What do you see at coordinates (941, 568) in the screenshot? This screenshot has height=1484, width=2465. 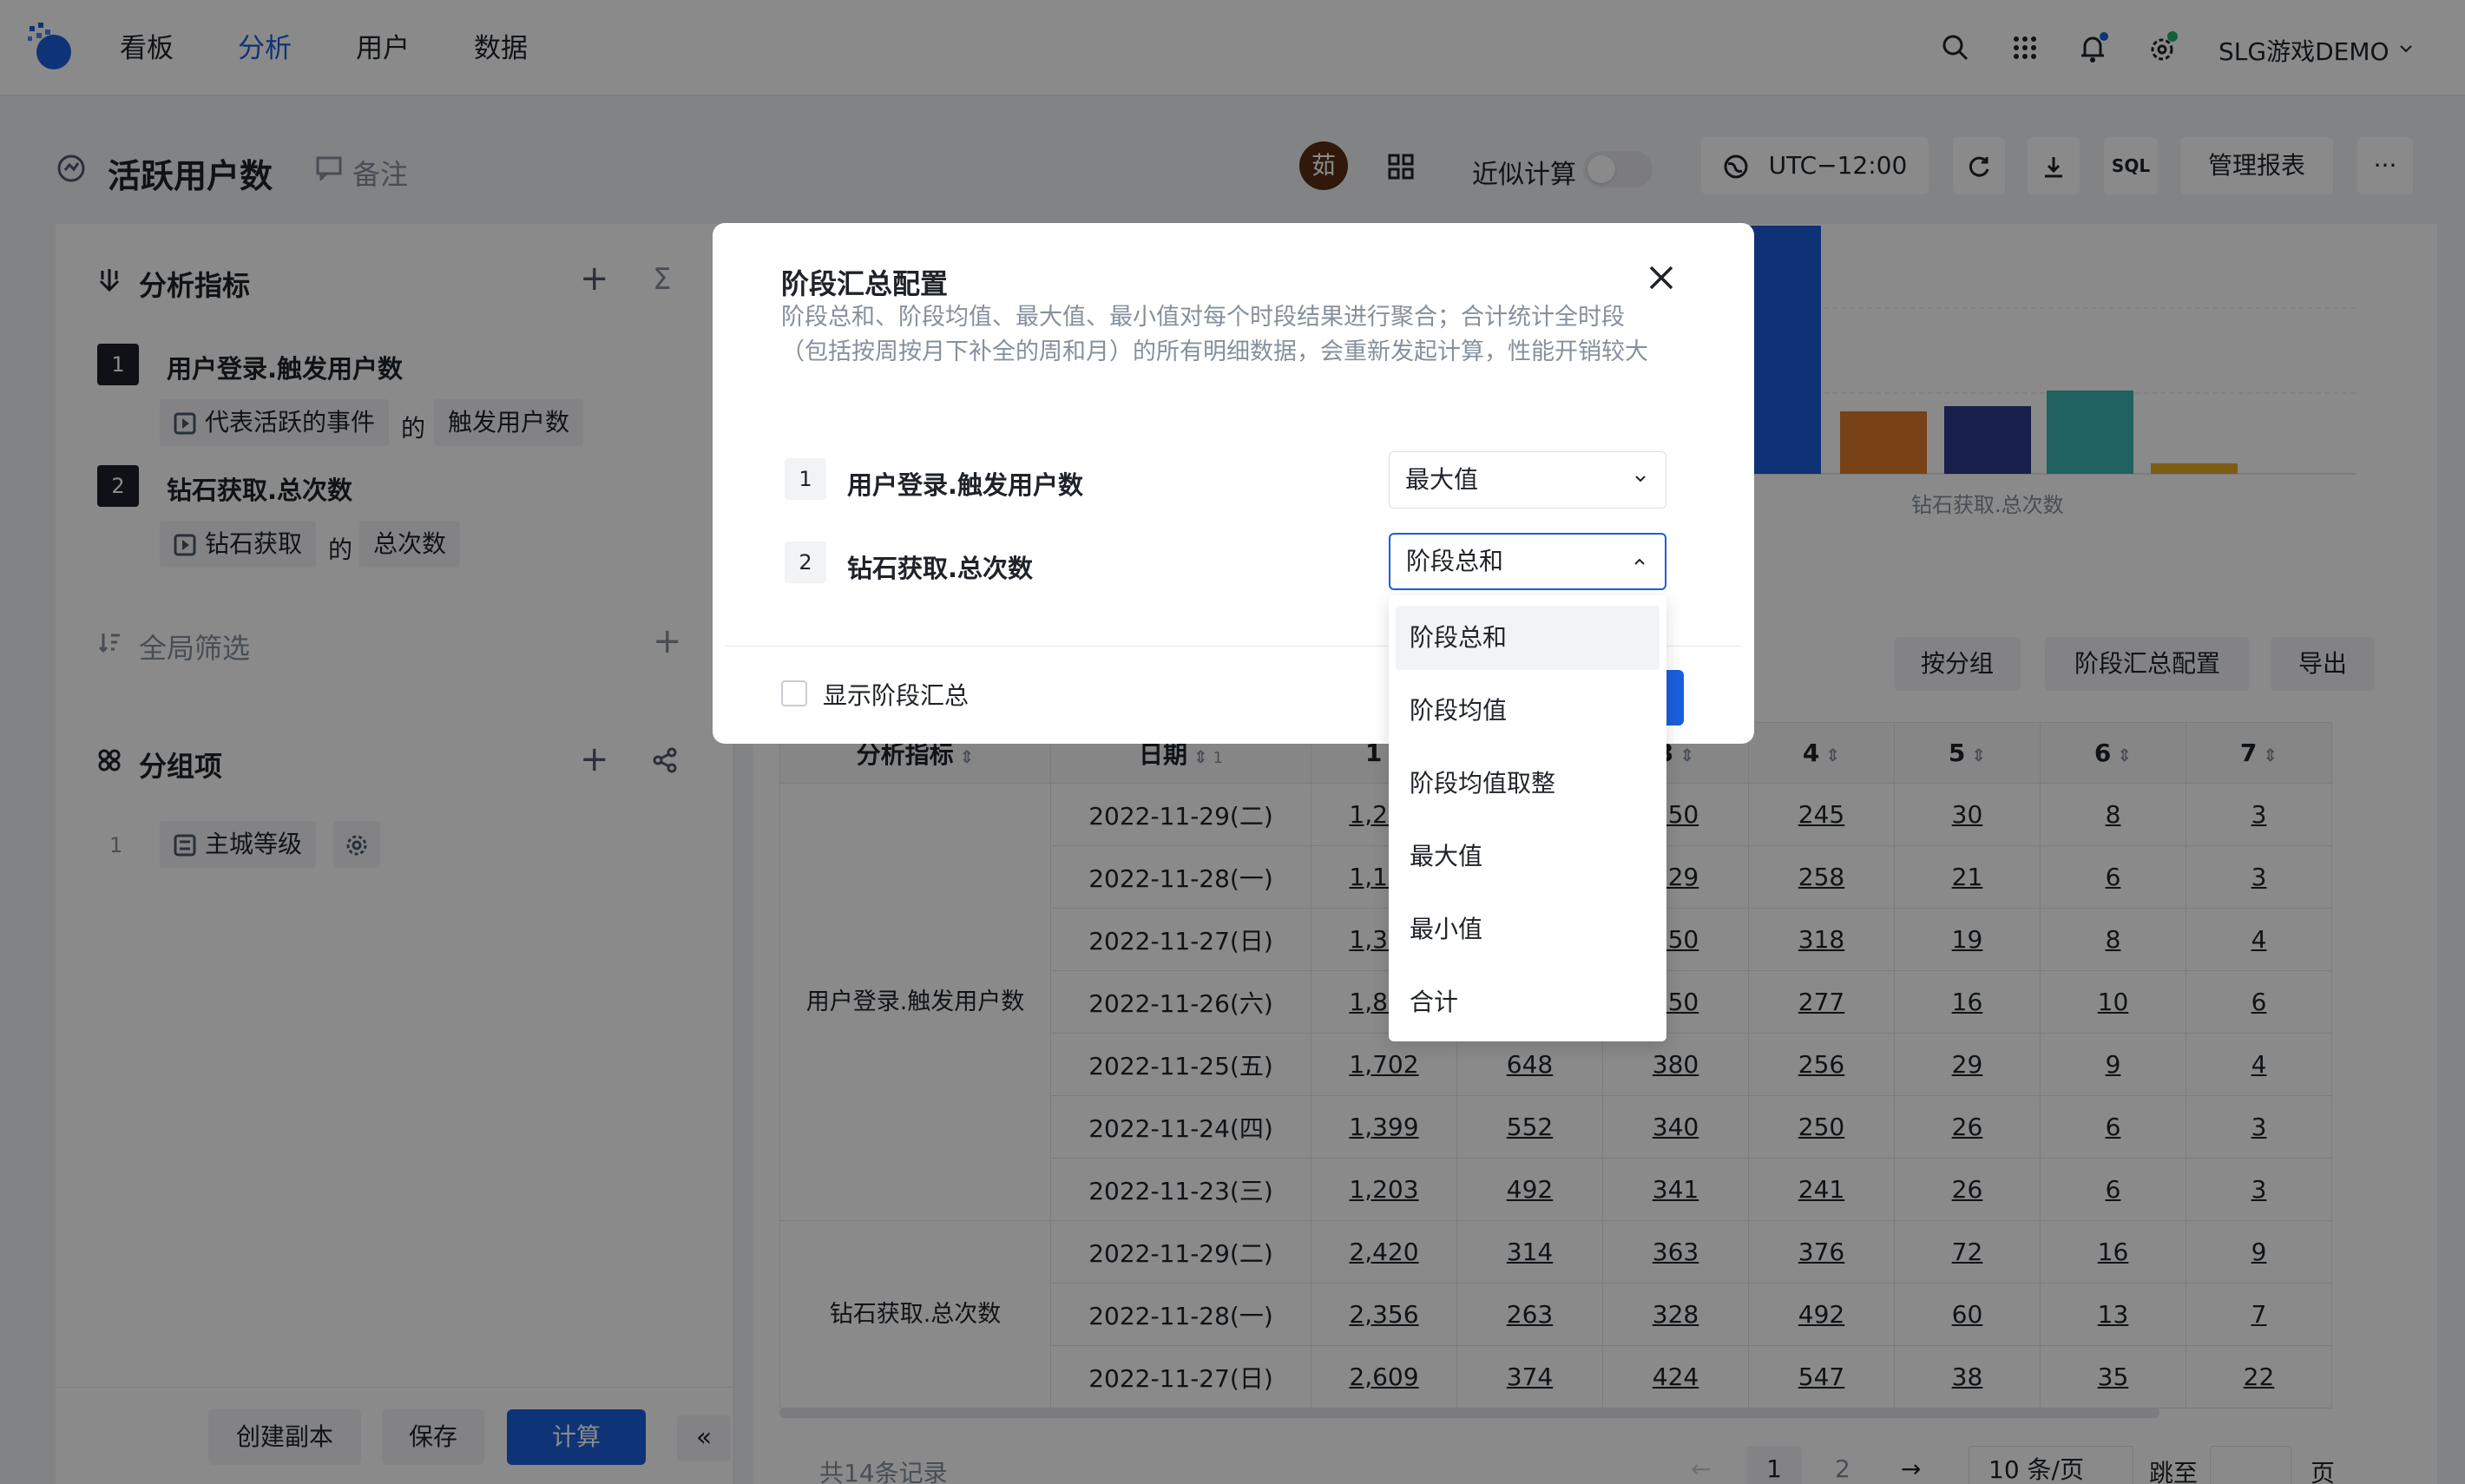 I see `modal-row-name: 钻石获取.总次数` at bounding box center [941, 568].